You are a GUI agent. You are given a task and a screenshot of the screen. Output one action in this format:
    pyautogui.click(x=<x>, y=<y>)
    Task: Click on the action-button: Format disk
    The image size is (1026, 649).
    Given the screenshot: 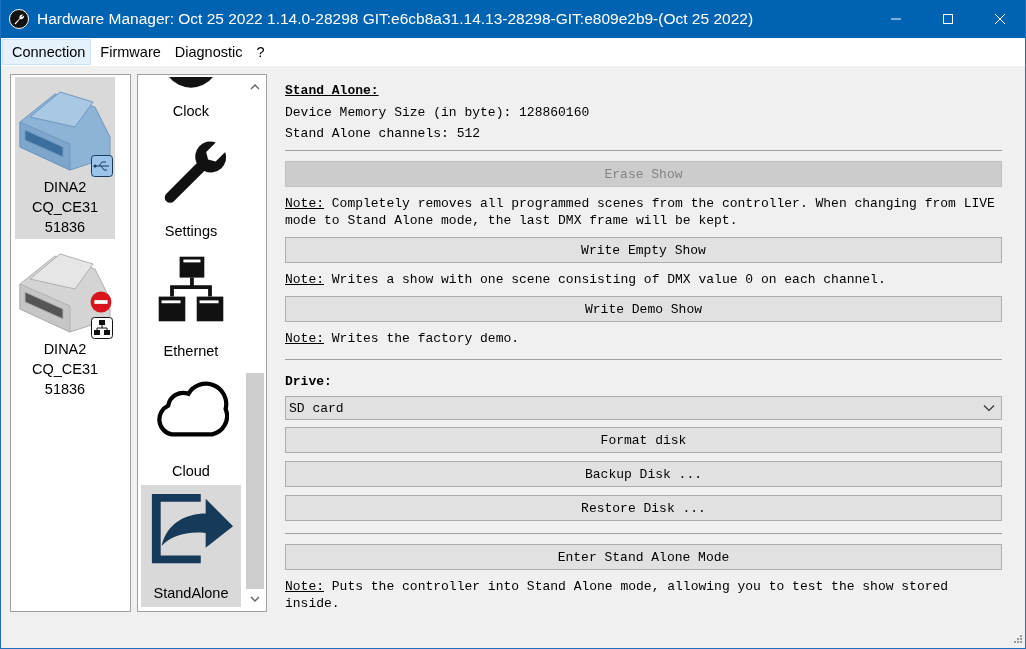 What is the action you would take?
    pyautogui.click(x=643, y=440)
    